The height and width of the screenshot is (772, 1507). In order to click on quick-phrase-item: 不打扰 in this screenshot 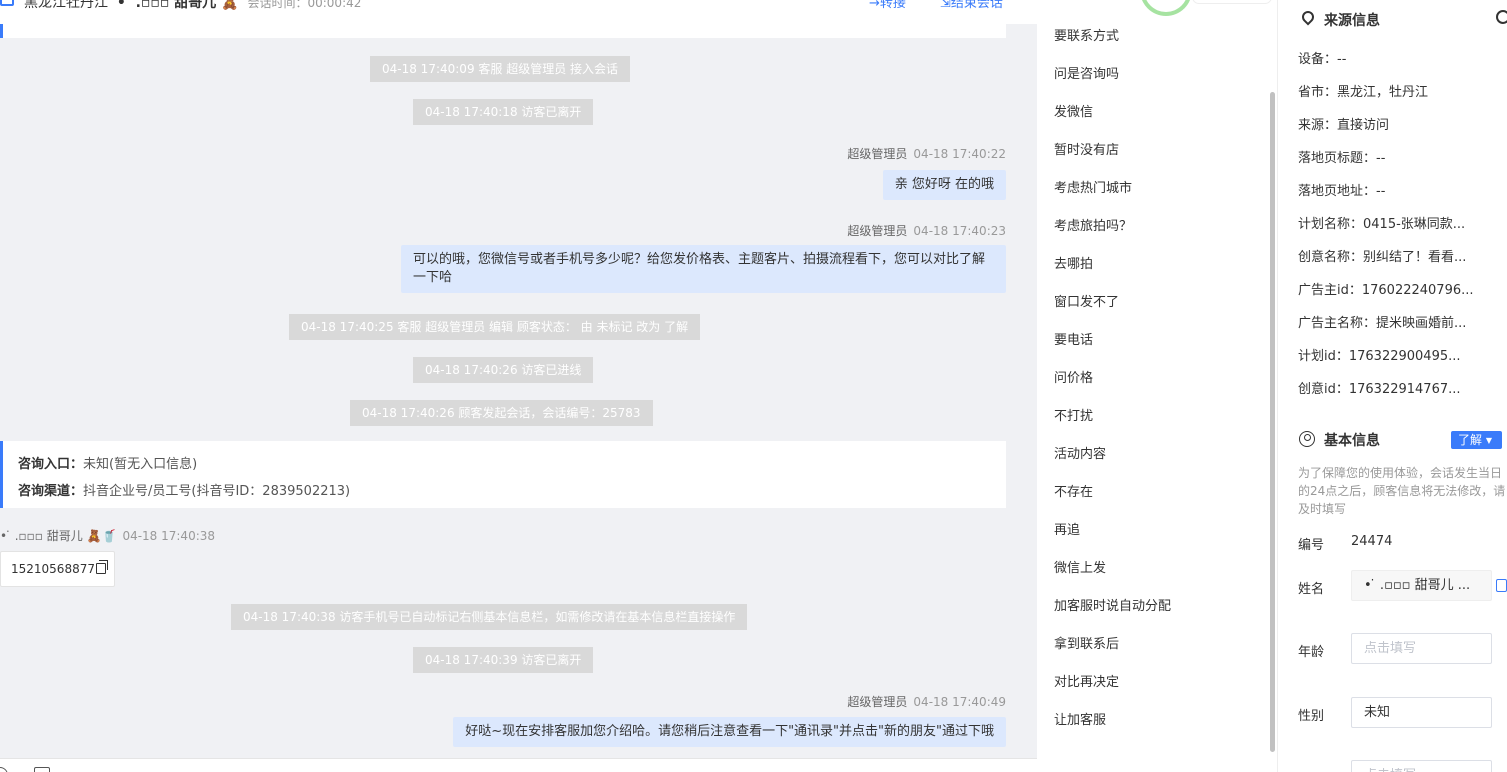, I will do `click(1073, 414)`.